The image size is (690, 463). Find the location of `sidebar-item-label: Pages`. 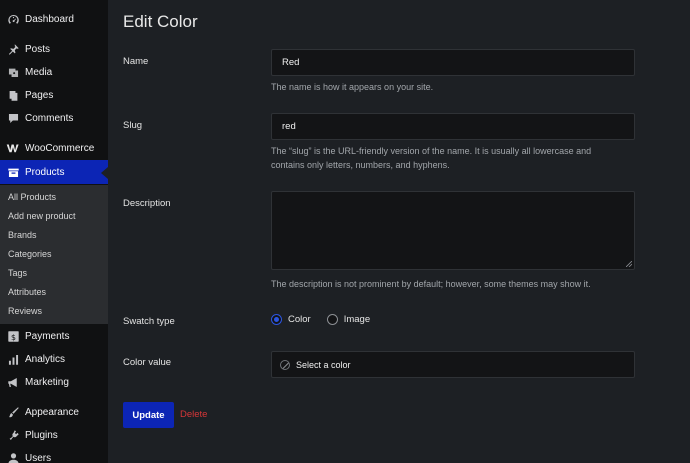

sidebar-item-label: Pages is located at coordinates (39, 95).